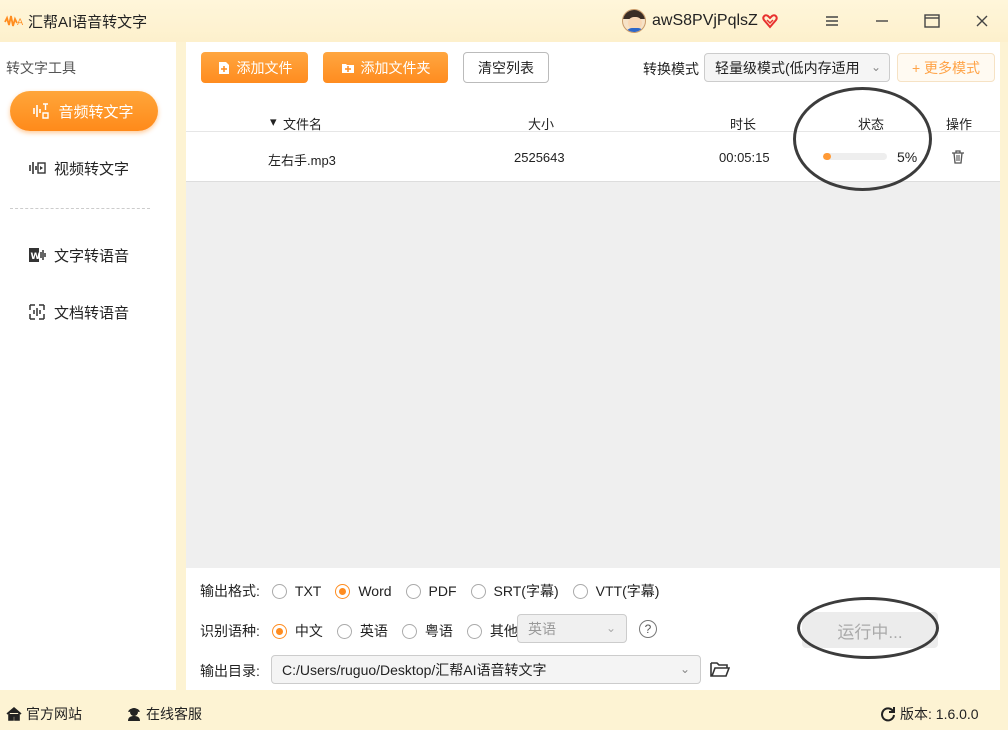 This screenshot has height=730, width=1008. Describe the element at coordinates (572, 628) in the screenshot. I see `other-language-select: 英语 ⌄` at that location.